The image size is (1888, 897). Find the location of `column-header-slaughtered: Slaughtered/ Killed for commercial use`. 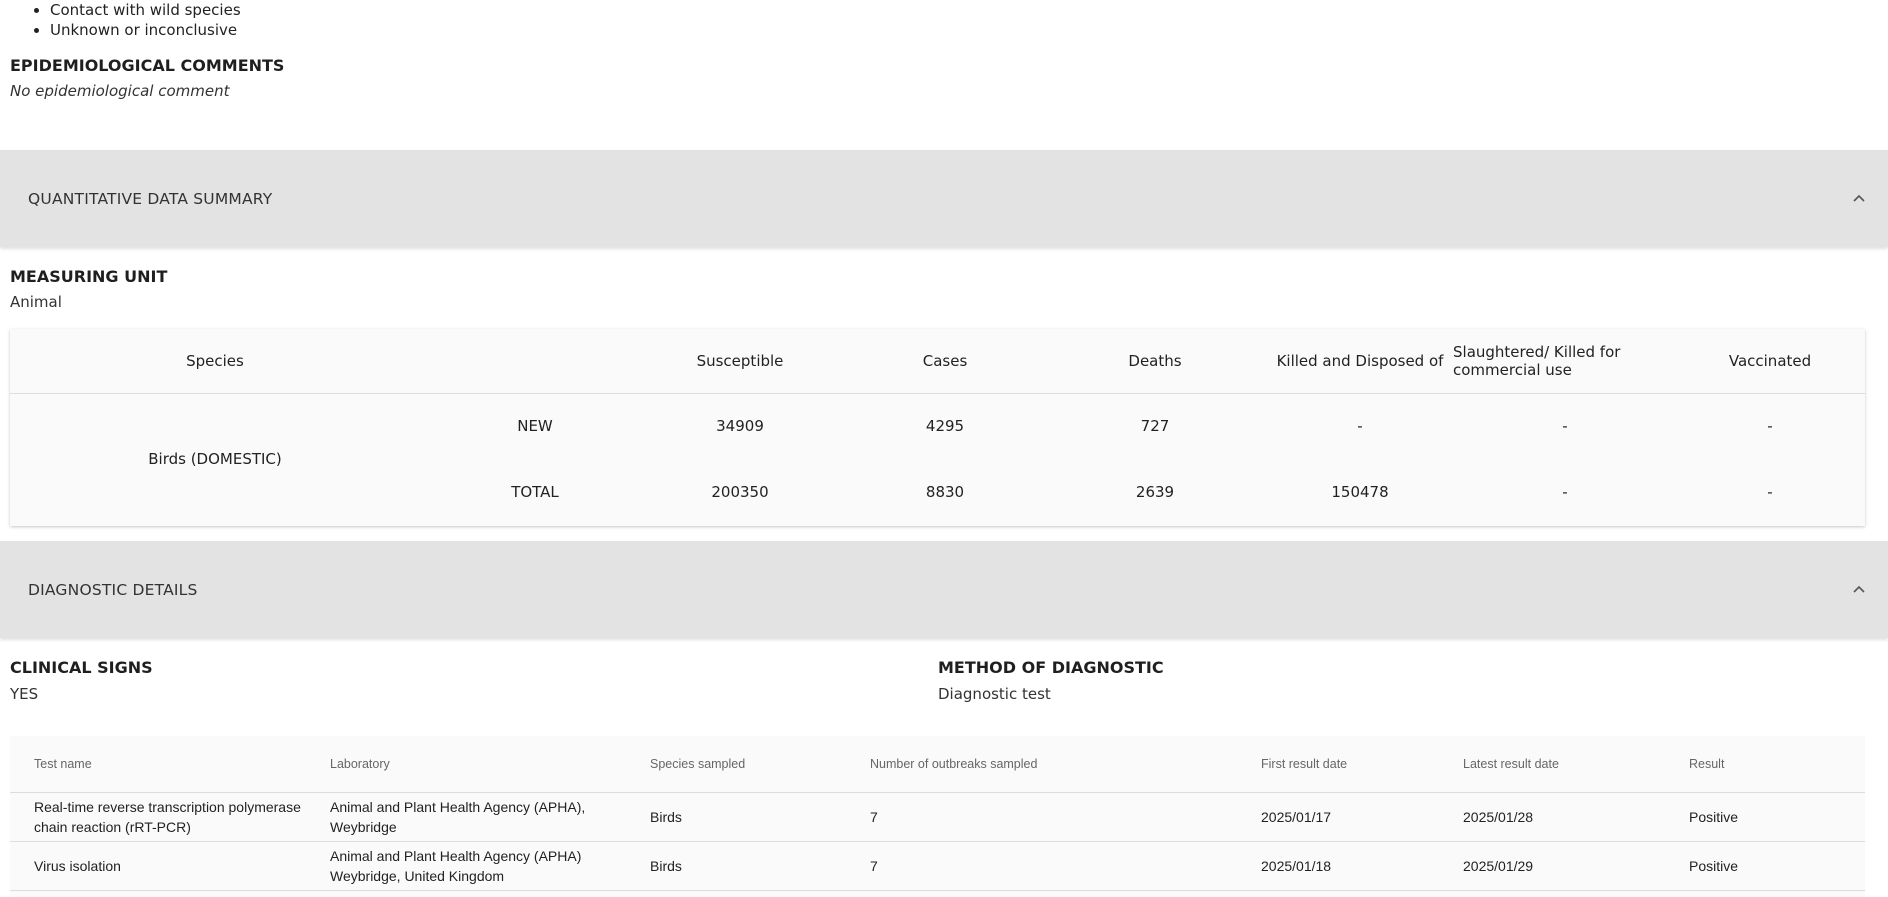

column-header-slaughtered: Slaughtered/ Killed for commercial use is located at coordinates (1537, 361).